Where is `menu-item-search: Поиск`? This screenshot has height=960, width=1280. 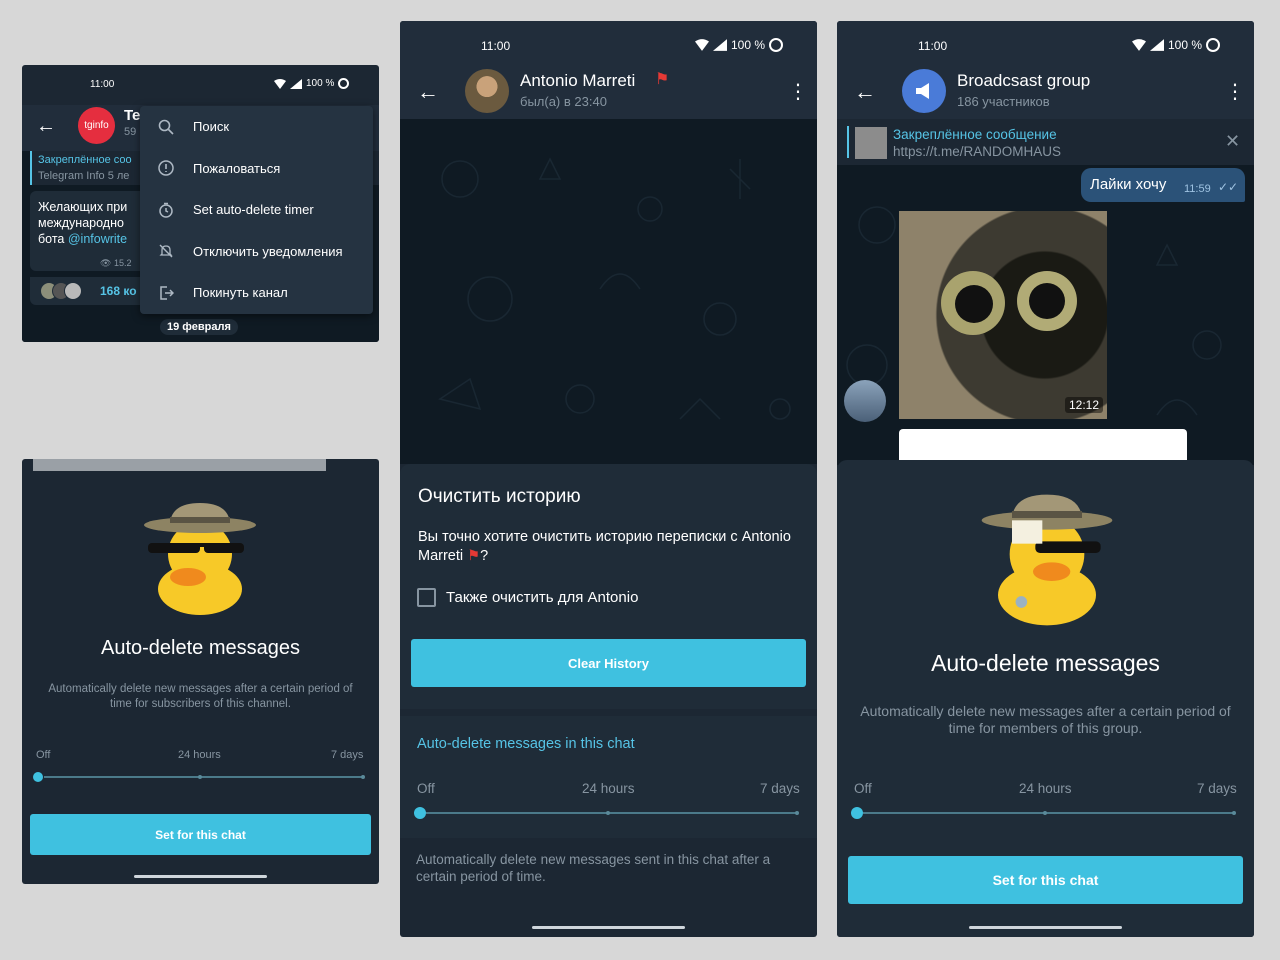 menu-item-search: Поиск is located at coordinates (256, 127).